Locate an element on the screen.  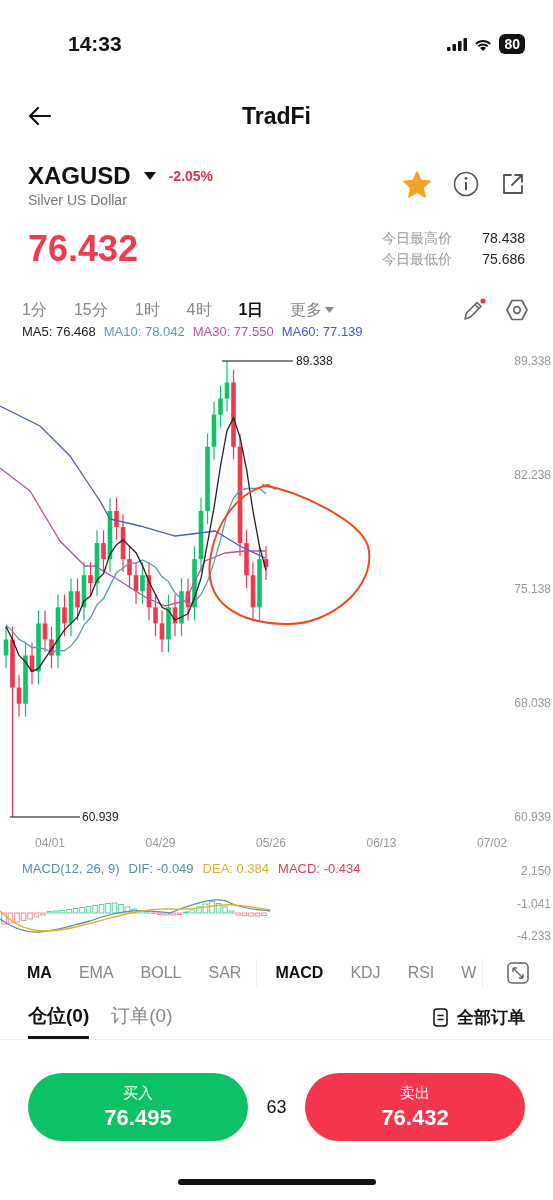
timeframe-tab: 15分 is located at coordinates (90, 310).